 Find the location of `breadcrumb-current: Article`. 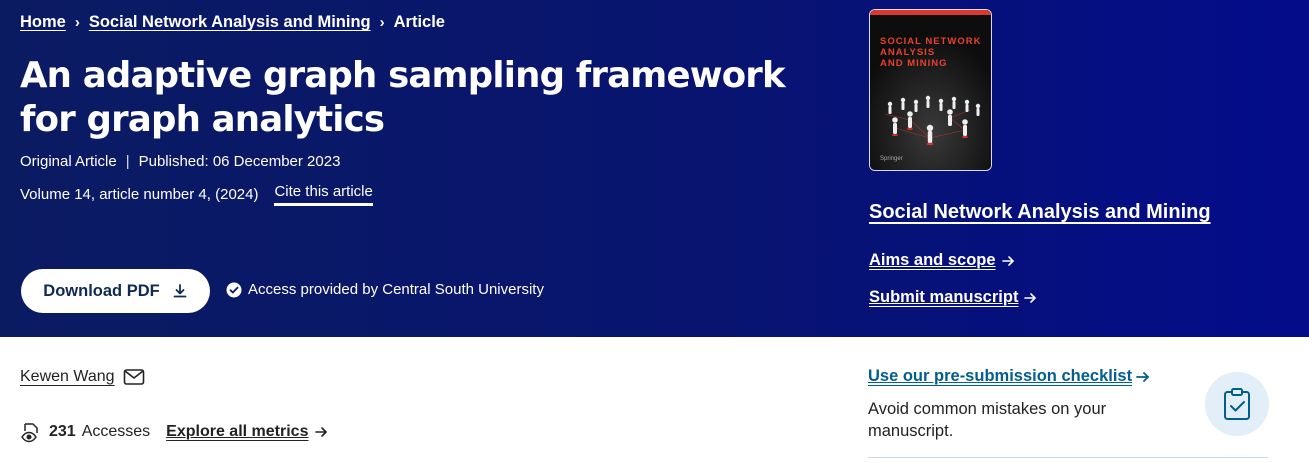

breadcrumb-current: Article is located at coordinates (419, 22).